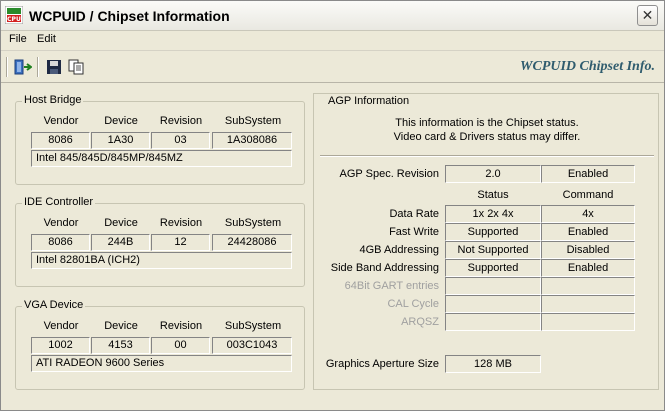  Describe the element at coordinates (493, 195) in the screenshot. I see `status-column-header: Status` at that location.